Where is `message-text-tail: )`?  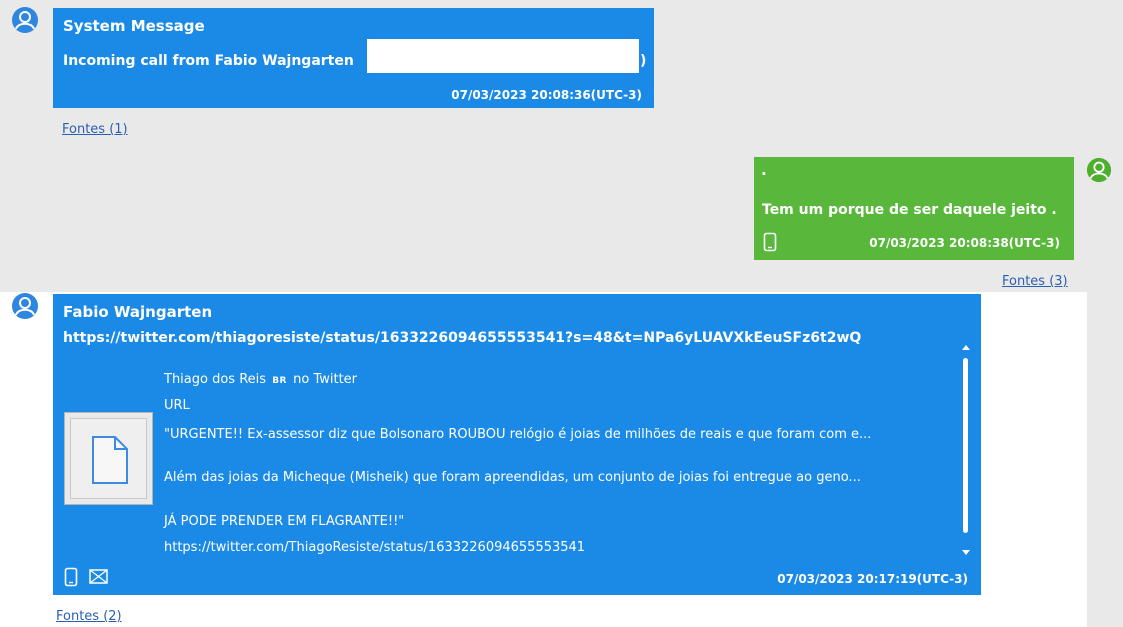 message-text-tail: ) is located at coordinates (643, 61).